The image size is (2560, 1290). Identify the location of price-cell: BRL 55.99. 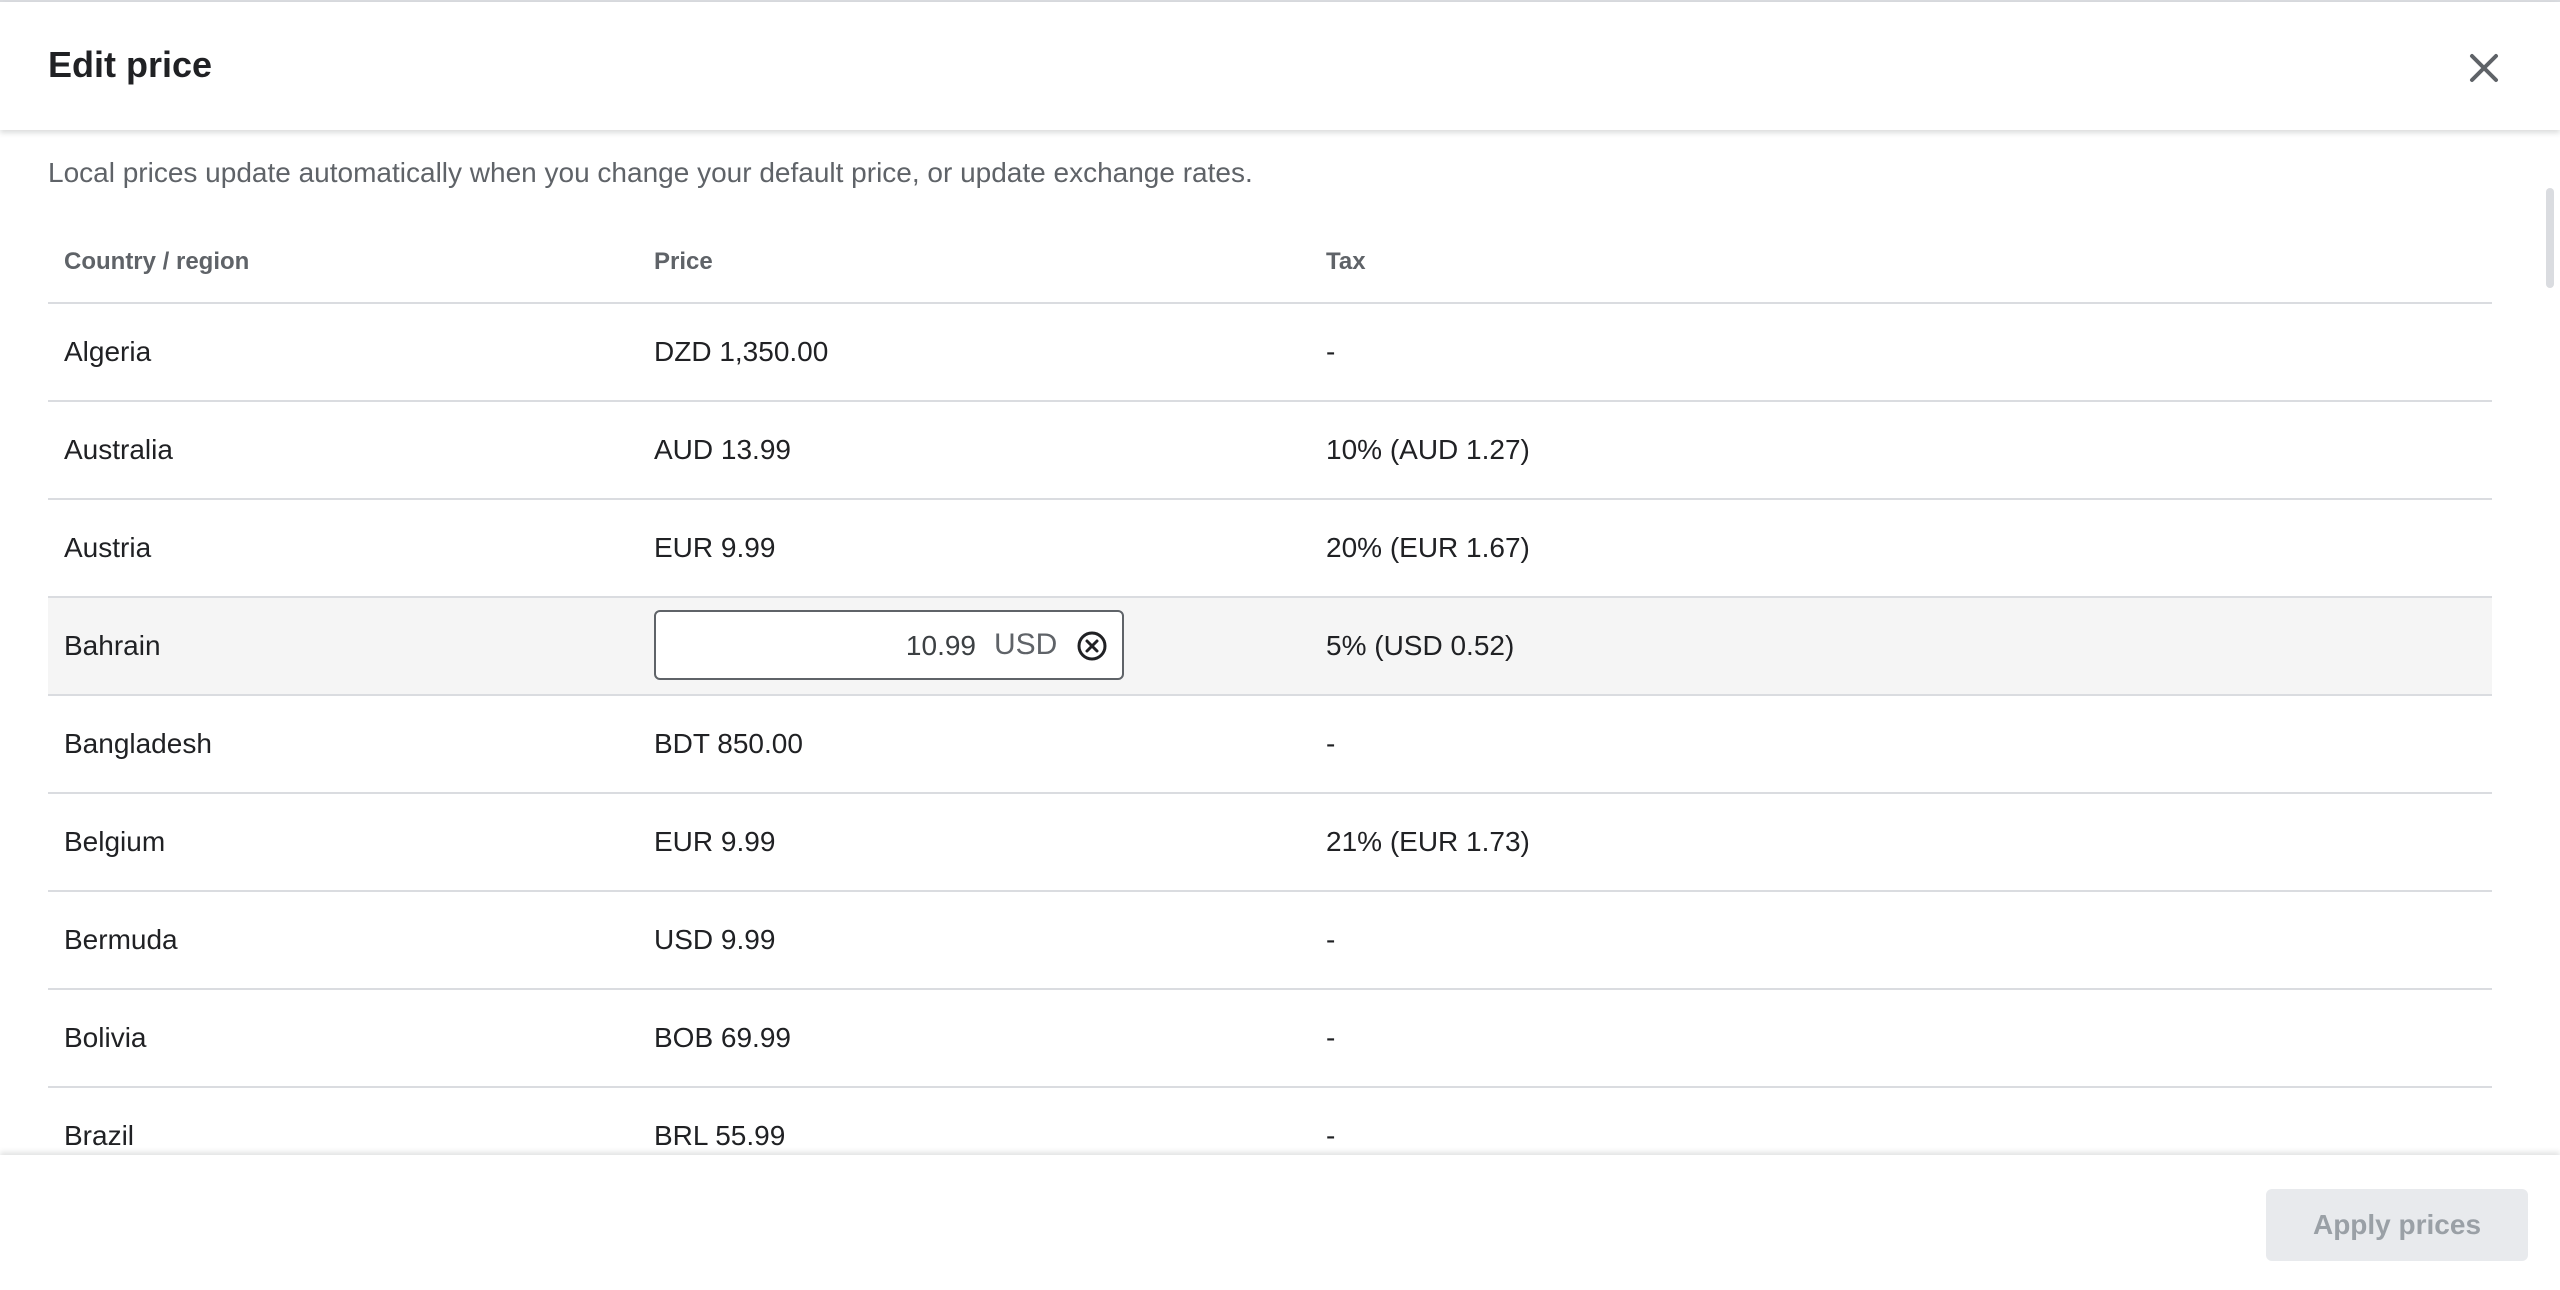
(720, 1135).